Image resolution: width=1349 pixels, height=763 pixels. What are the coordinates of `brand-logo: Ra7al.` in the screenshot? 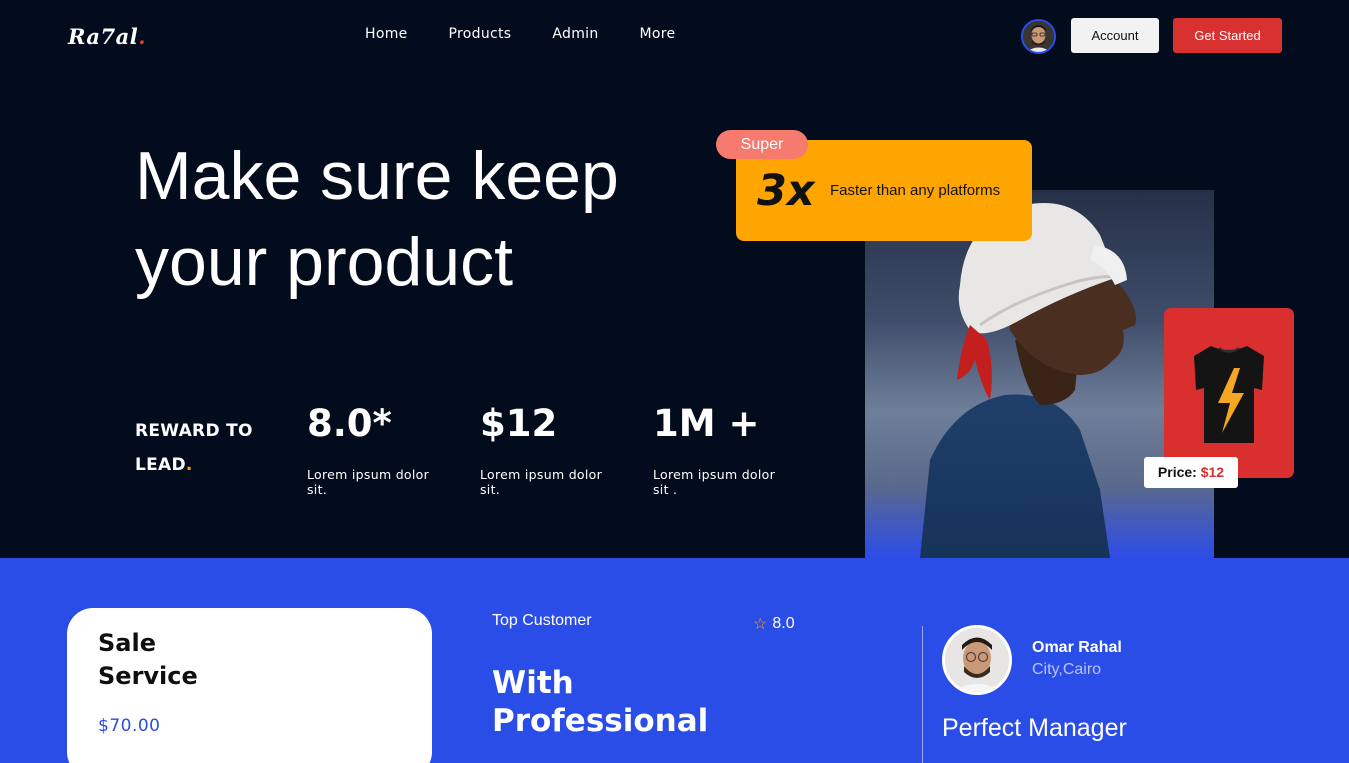 It's located at (107, 36).